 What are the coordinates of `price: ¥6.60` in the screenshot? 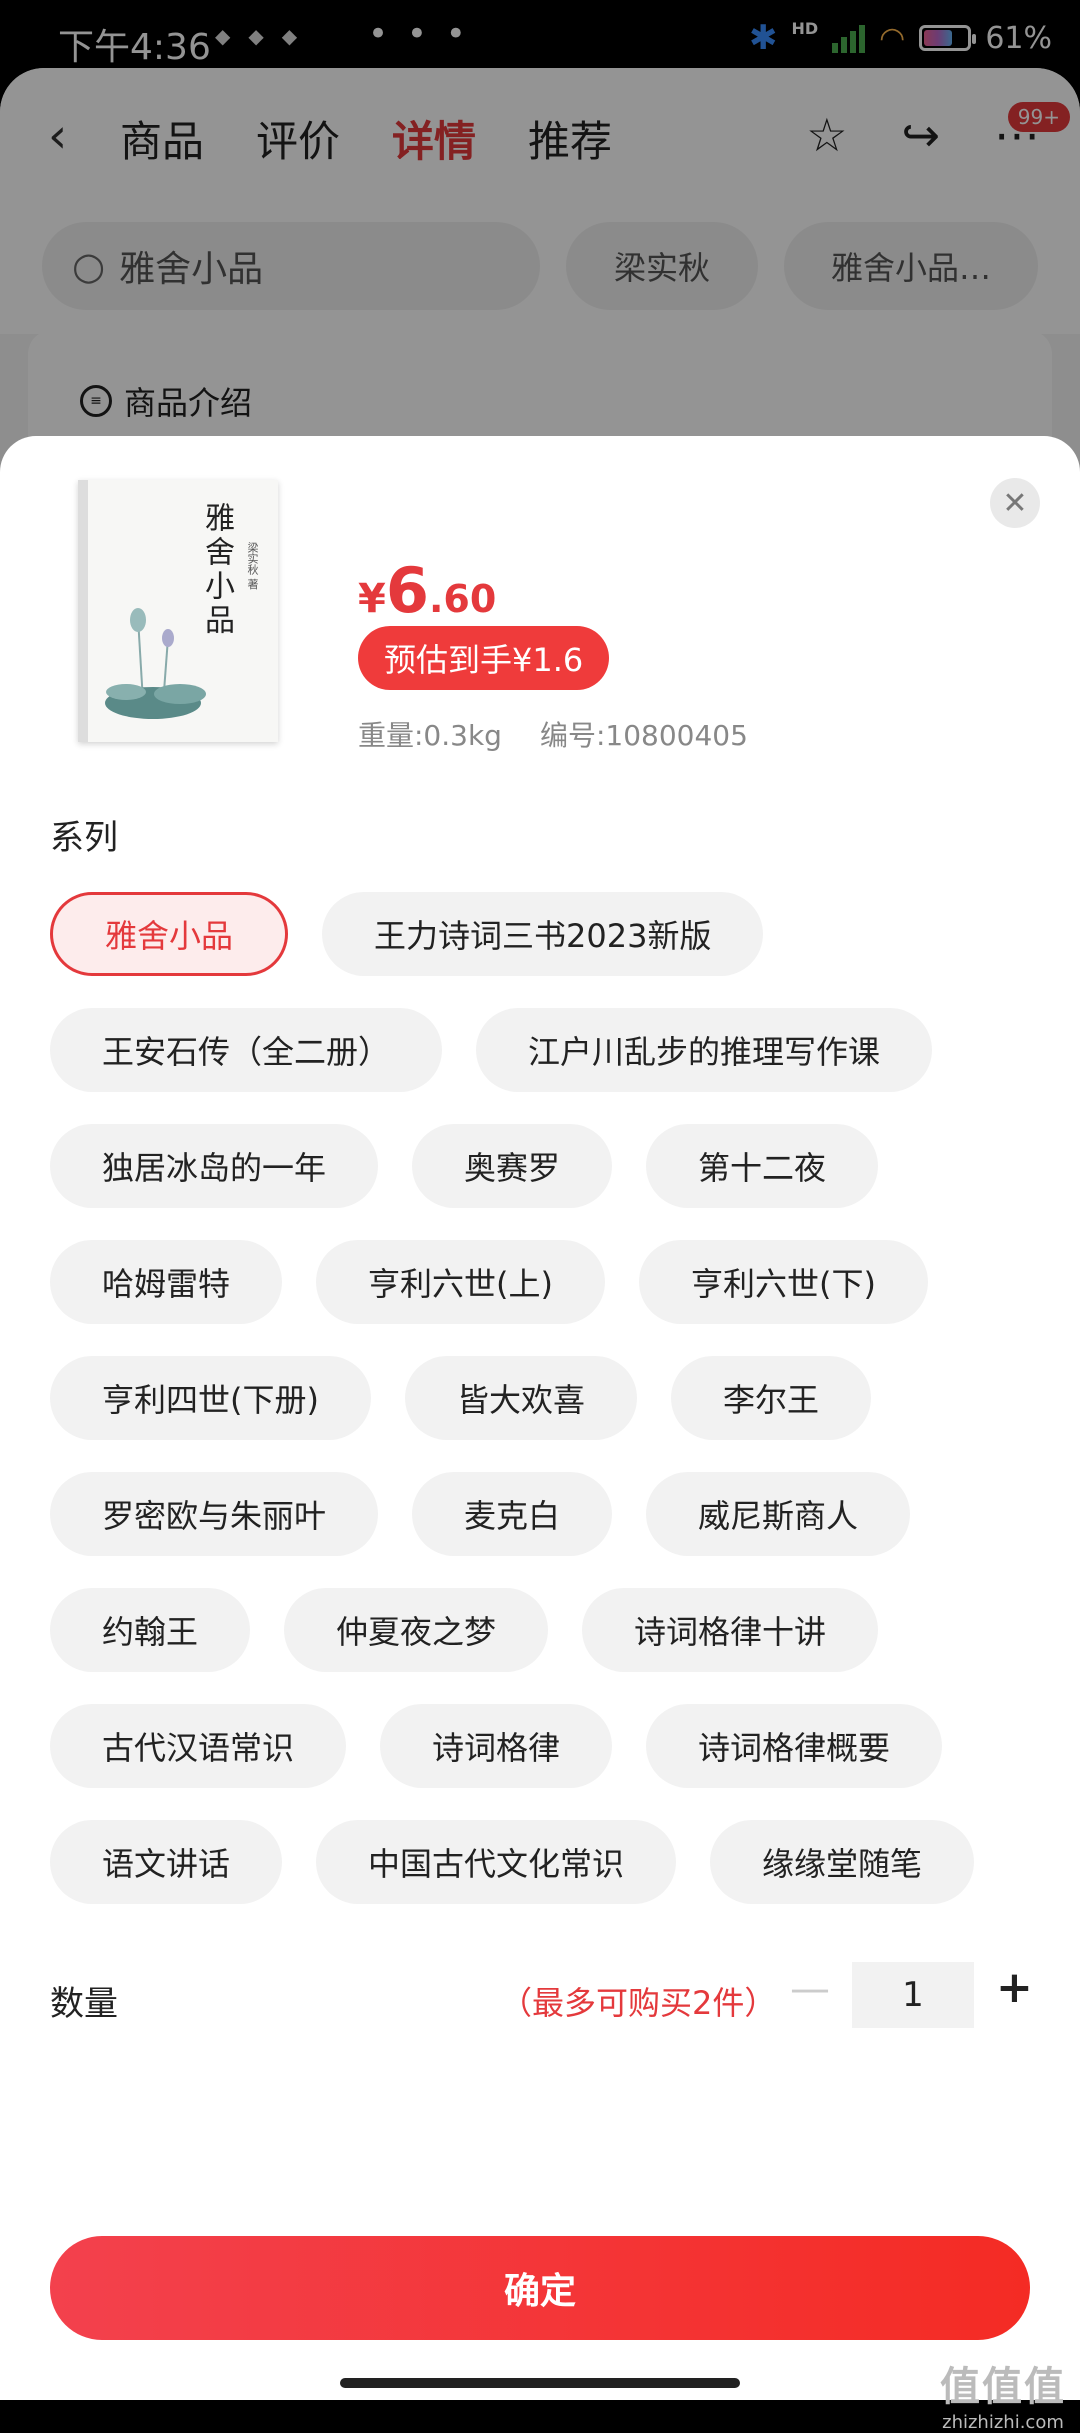 It's located at (427, 590).